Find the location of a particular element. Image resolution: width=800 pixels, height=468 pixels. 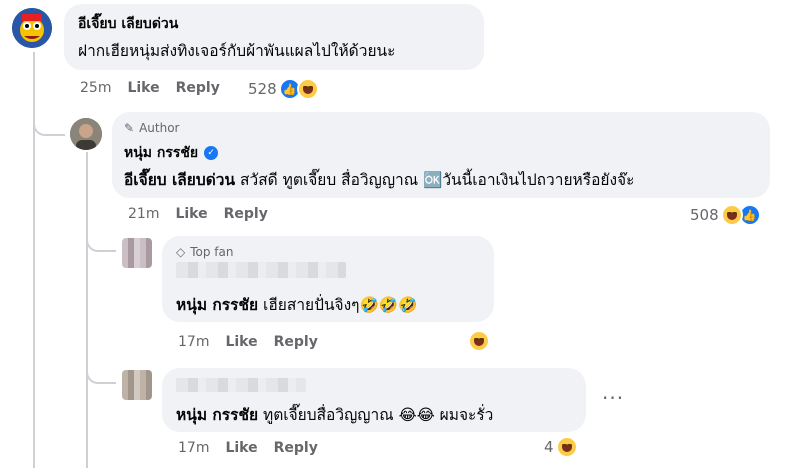

diamond-icon: ◇ is located at coordinates (181, 252).